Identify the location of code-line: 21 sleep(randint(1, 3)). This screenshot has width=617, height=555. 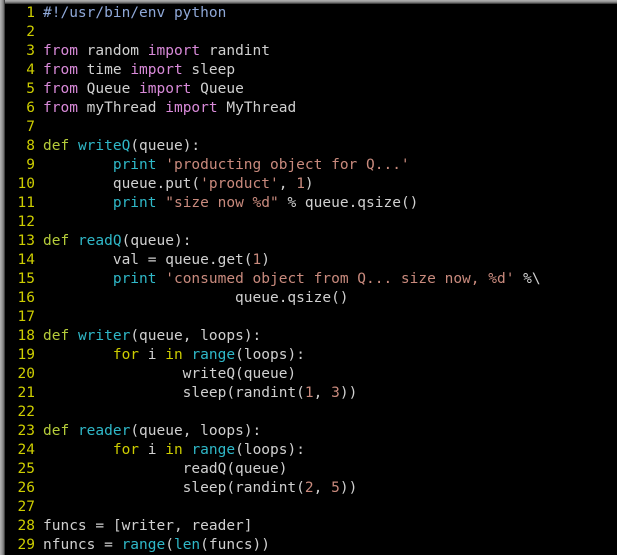
(311, 393).